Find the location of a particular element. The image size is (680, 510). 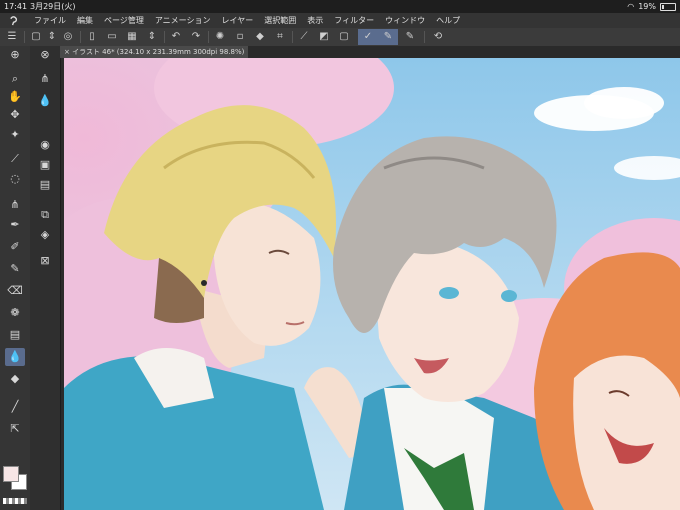

status-right: ◠ 19% is located at coordinates (651, 6).